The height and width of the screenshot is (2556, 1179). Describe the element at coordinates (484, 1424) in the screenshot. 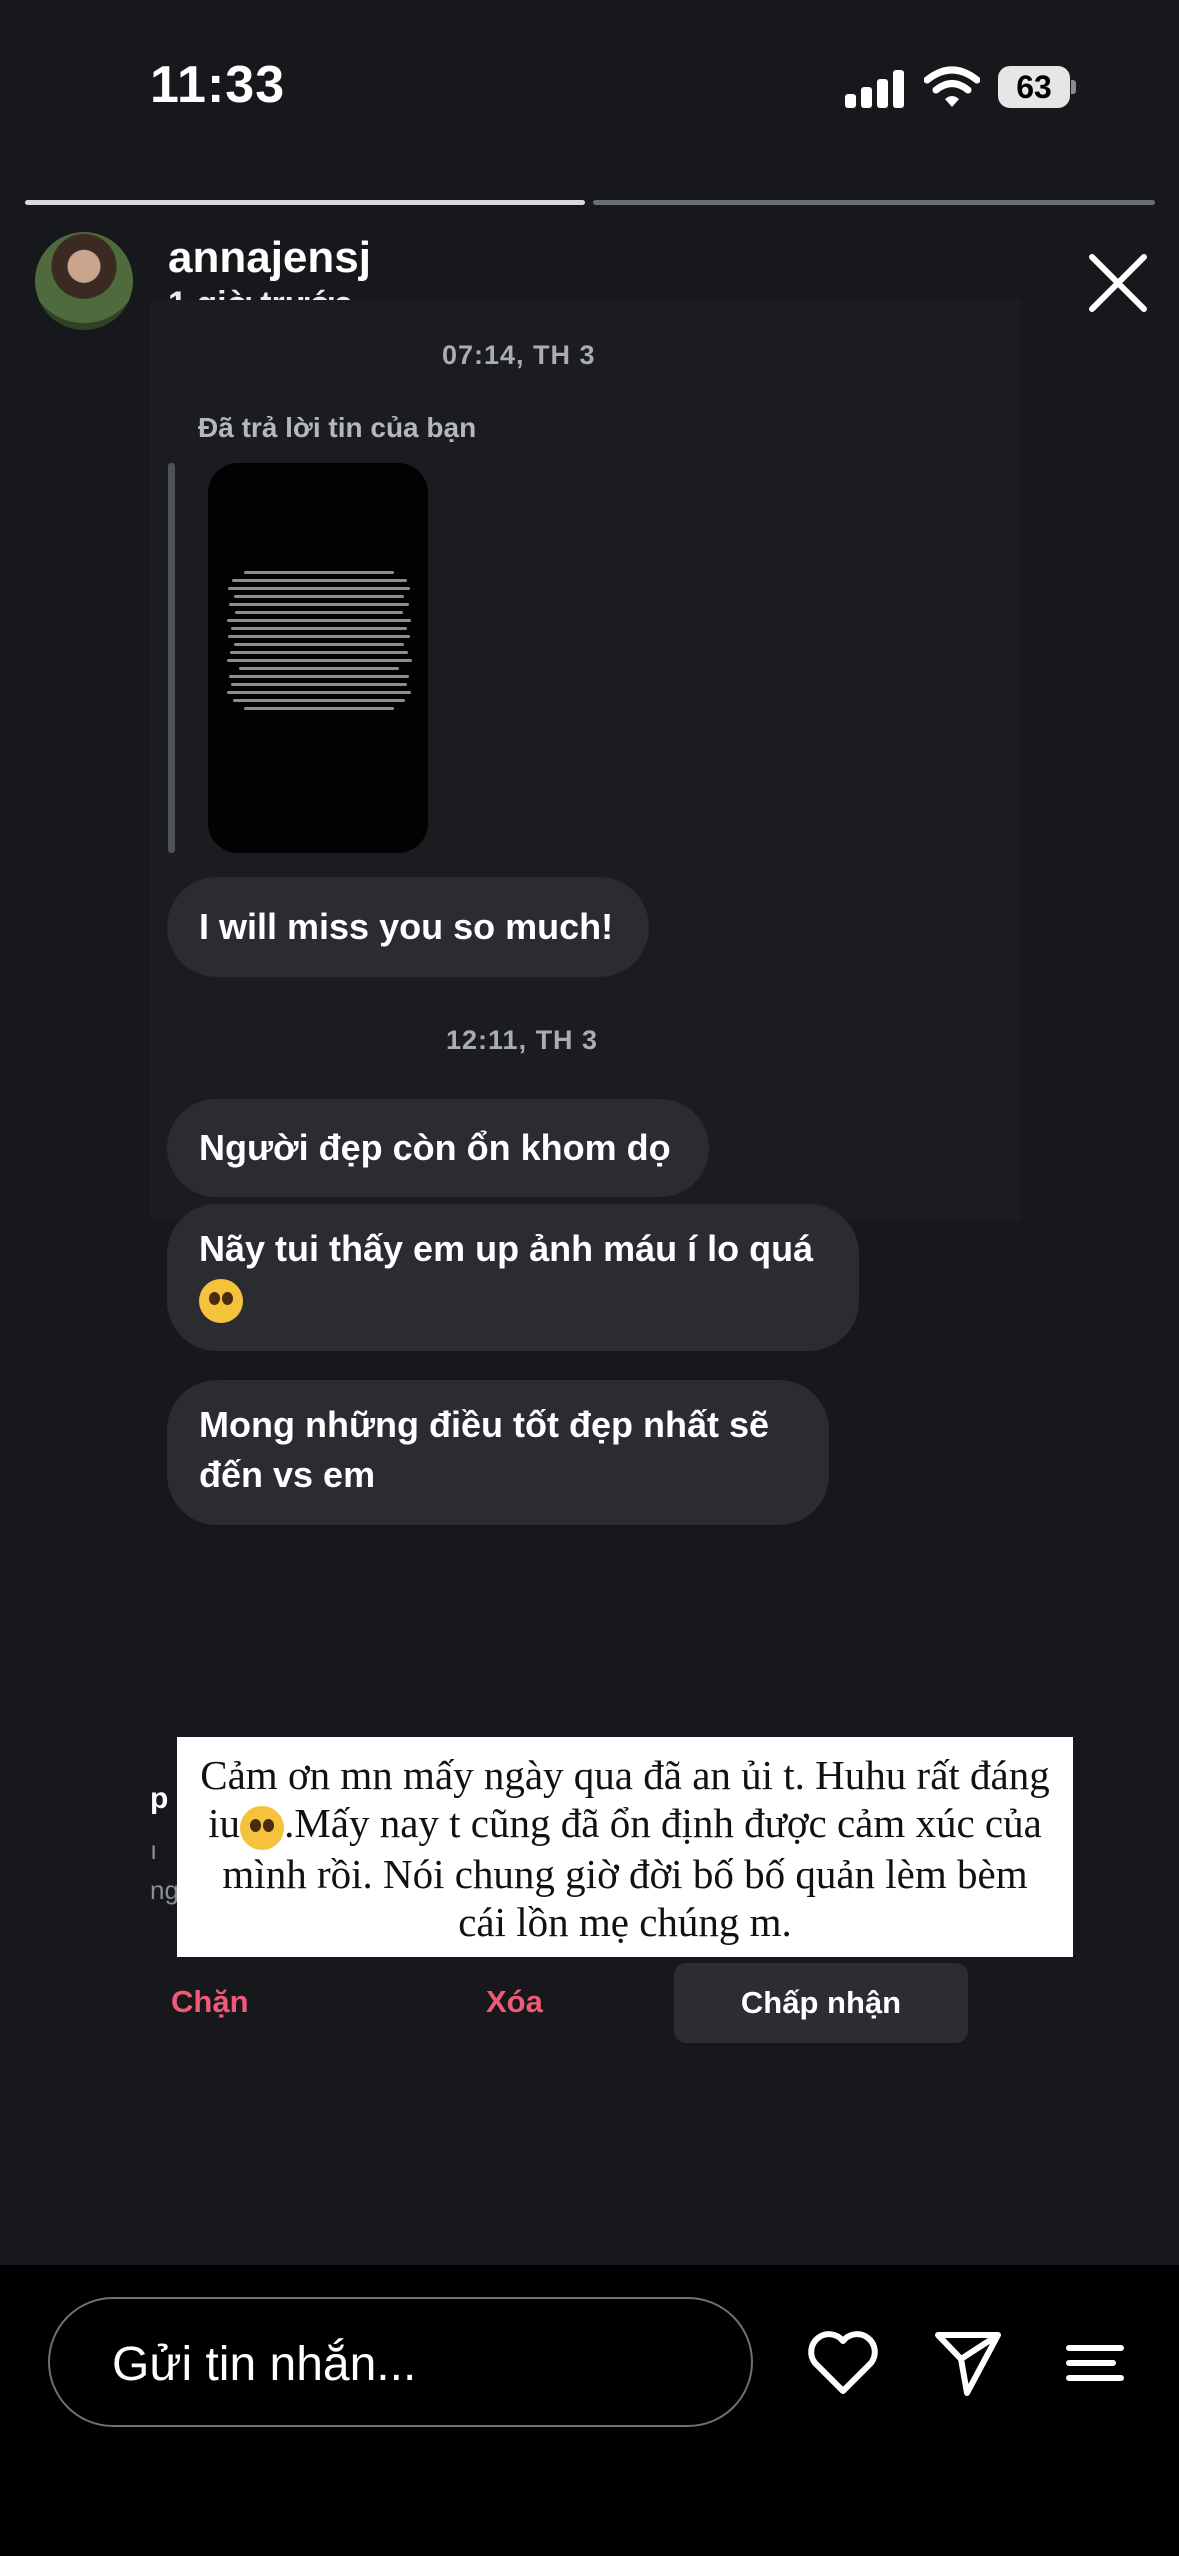

I see `message-text-line-1: Mong những điều tốt đẹp nhất sẽ` at that location.